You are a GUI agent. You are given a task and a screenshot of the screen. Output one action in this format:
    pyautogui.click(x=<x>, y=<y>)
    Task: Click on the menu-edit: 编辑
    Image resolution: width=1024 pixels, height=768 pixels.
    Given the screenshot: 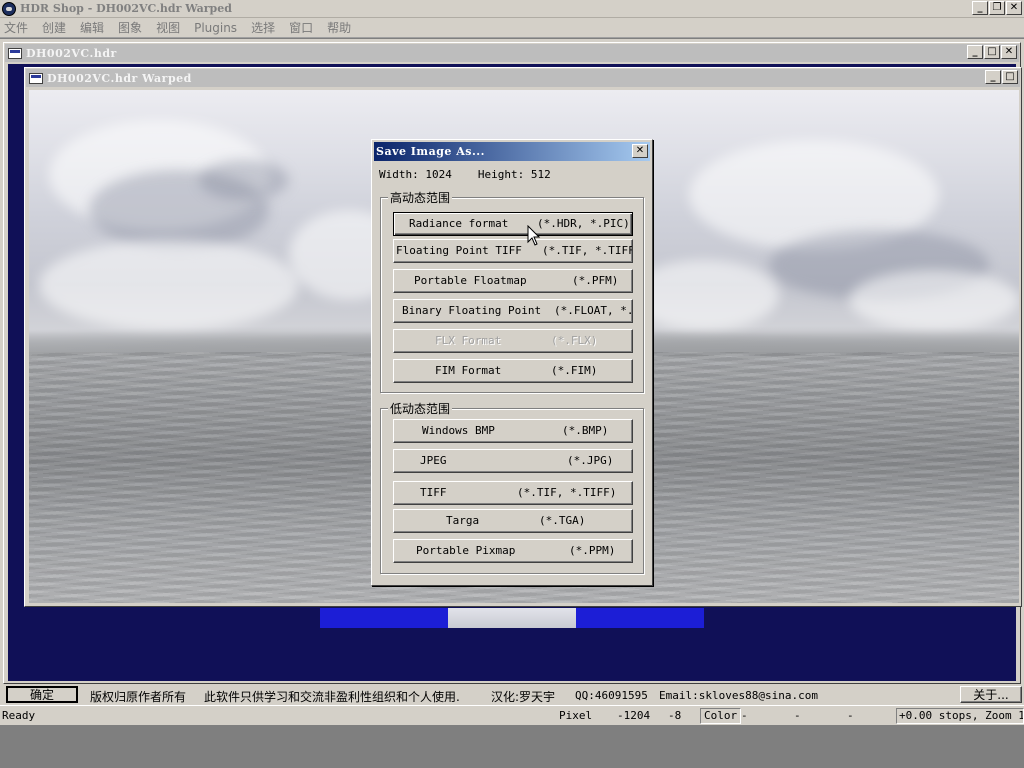 What is the action you would take?
    pyautogui.click(x=92, y=27)
    